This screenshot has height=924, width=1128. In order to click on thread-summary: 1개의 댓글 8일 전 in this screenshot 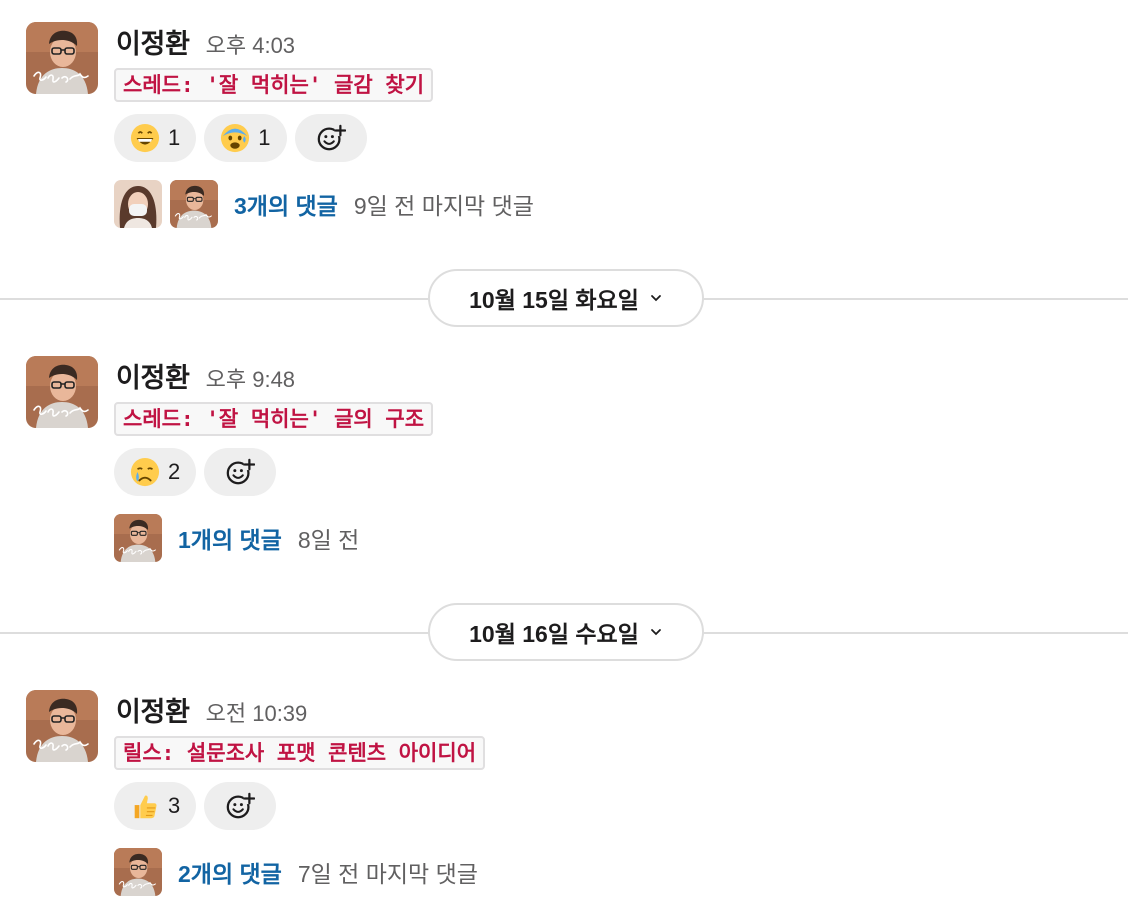, I will do `click(236, 538)`.